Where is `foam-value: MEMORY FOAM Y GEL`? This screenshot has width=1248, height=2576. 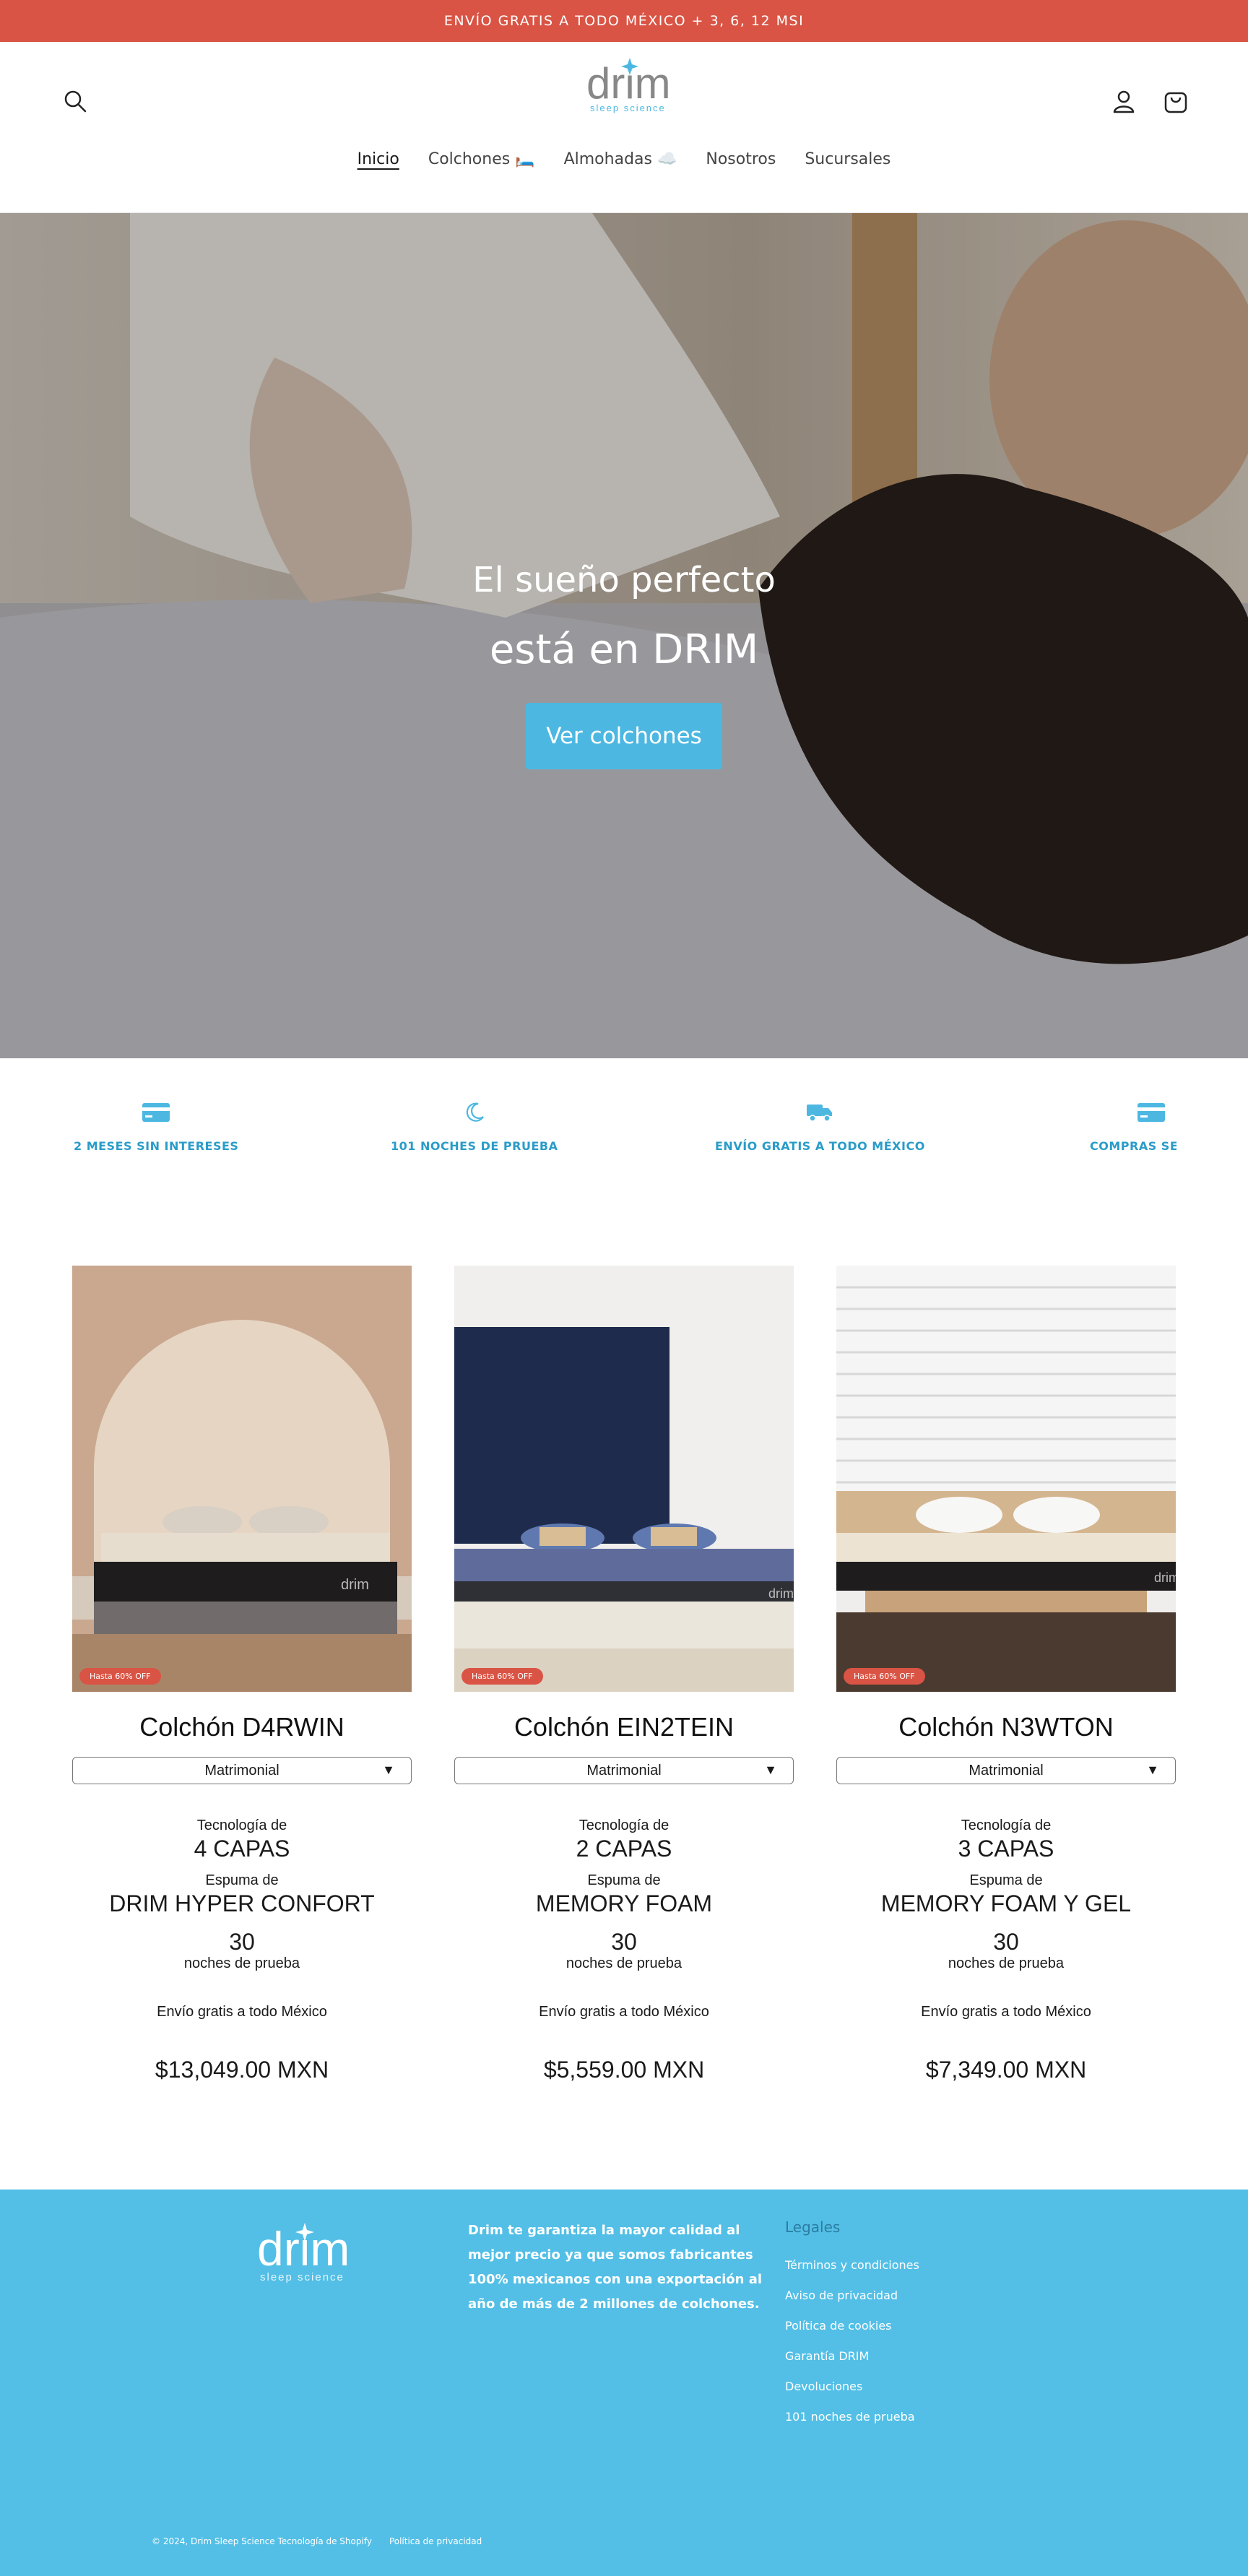 foam-value: MEMORY FOAM Y GEL is located at coordinates (1006, 1903).